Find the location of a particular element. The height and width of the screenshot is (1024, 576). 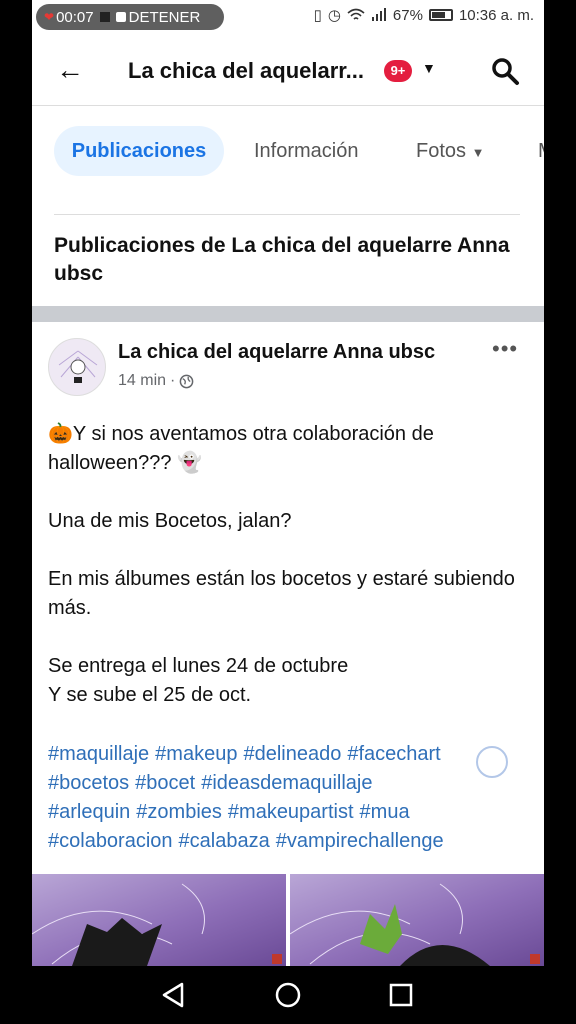

nav-recents-icon is located at coordinates (401, 995).